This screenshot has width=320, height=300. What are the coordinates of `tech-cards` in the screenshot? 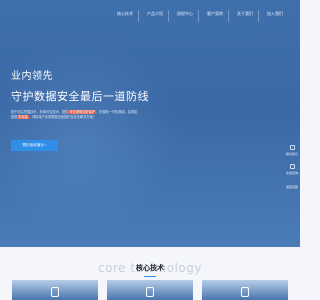 It's located at (150, 290).